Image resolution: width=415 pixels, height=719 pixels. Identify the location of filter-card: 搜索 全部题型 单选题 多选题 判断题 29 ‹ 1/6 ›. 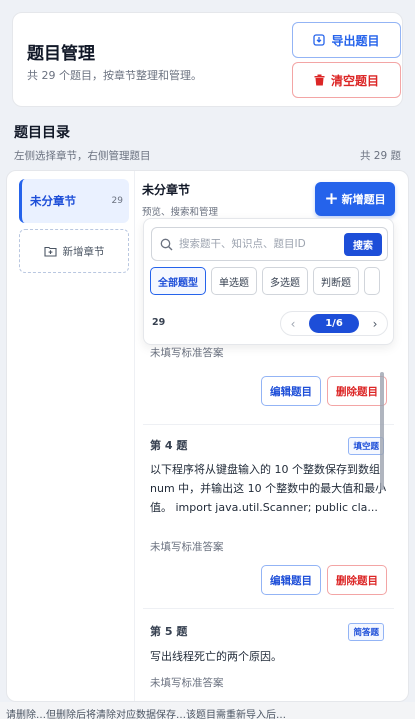
(268, 281).